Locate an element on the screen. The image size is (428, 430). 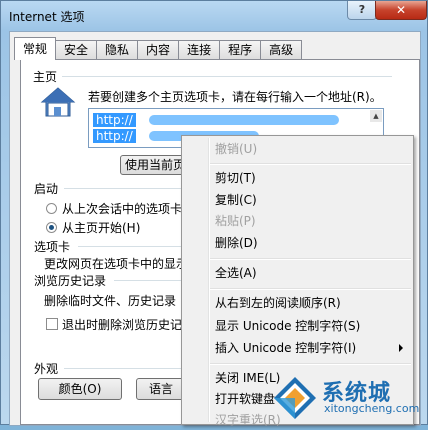
menu-item-rtl-reading-order: 从右到左的阅读顺序(R) is located at coordinates (278, 303).